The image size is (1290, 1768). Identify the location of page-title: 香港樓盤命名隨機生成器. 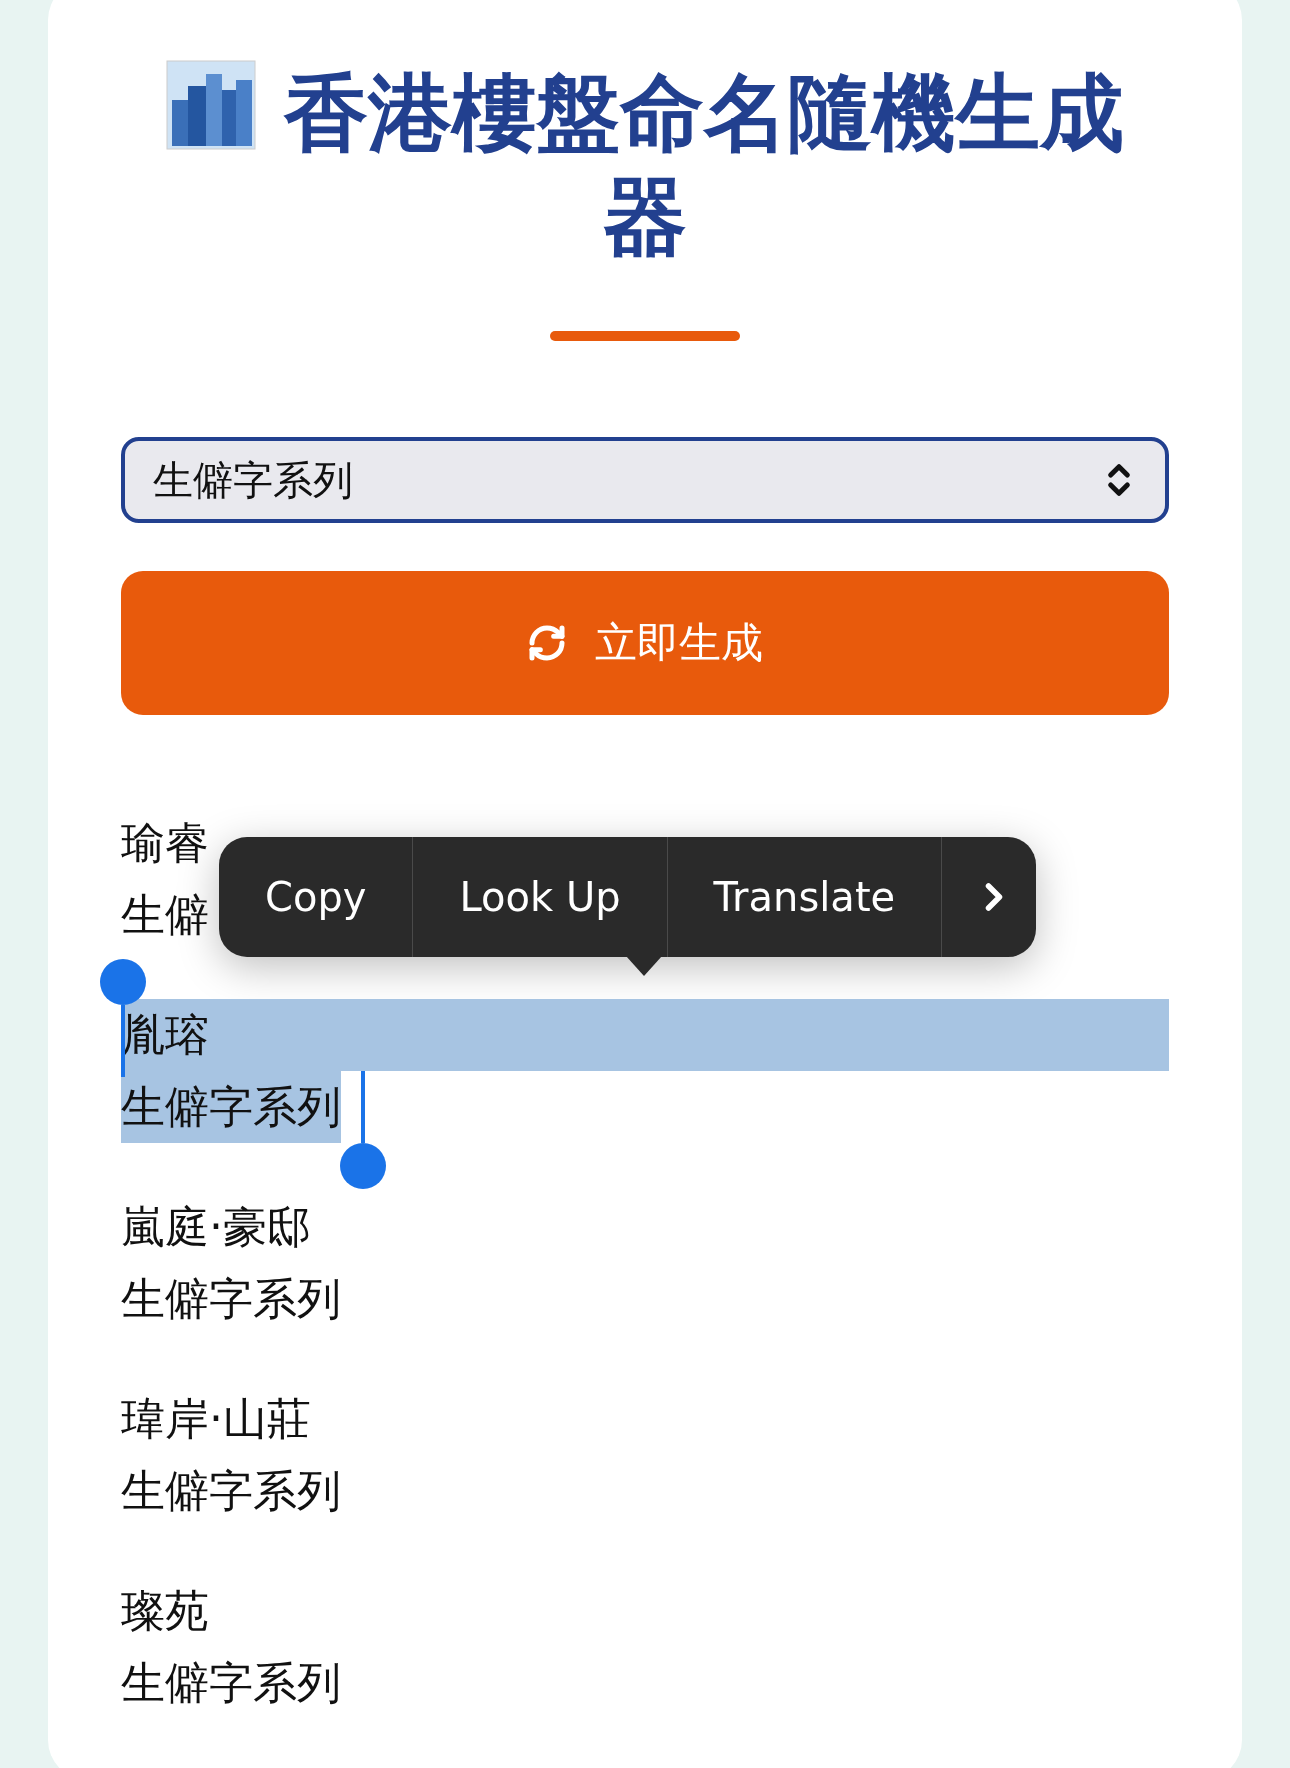
(704, 165).